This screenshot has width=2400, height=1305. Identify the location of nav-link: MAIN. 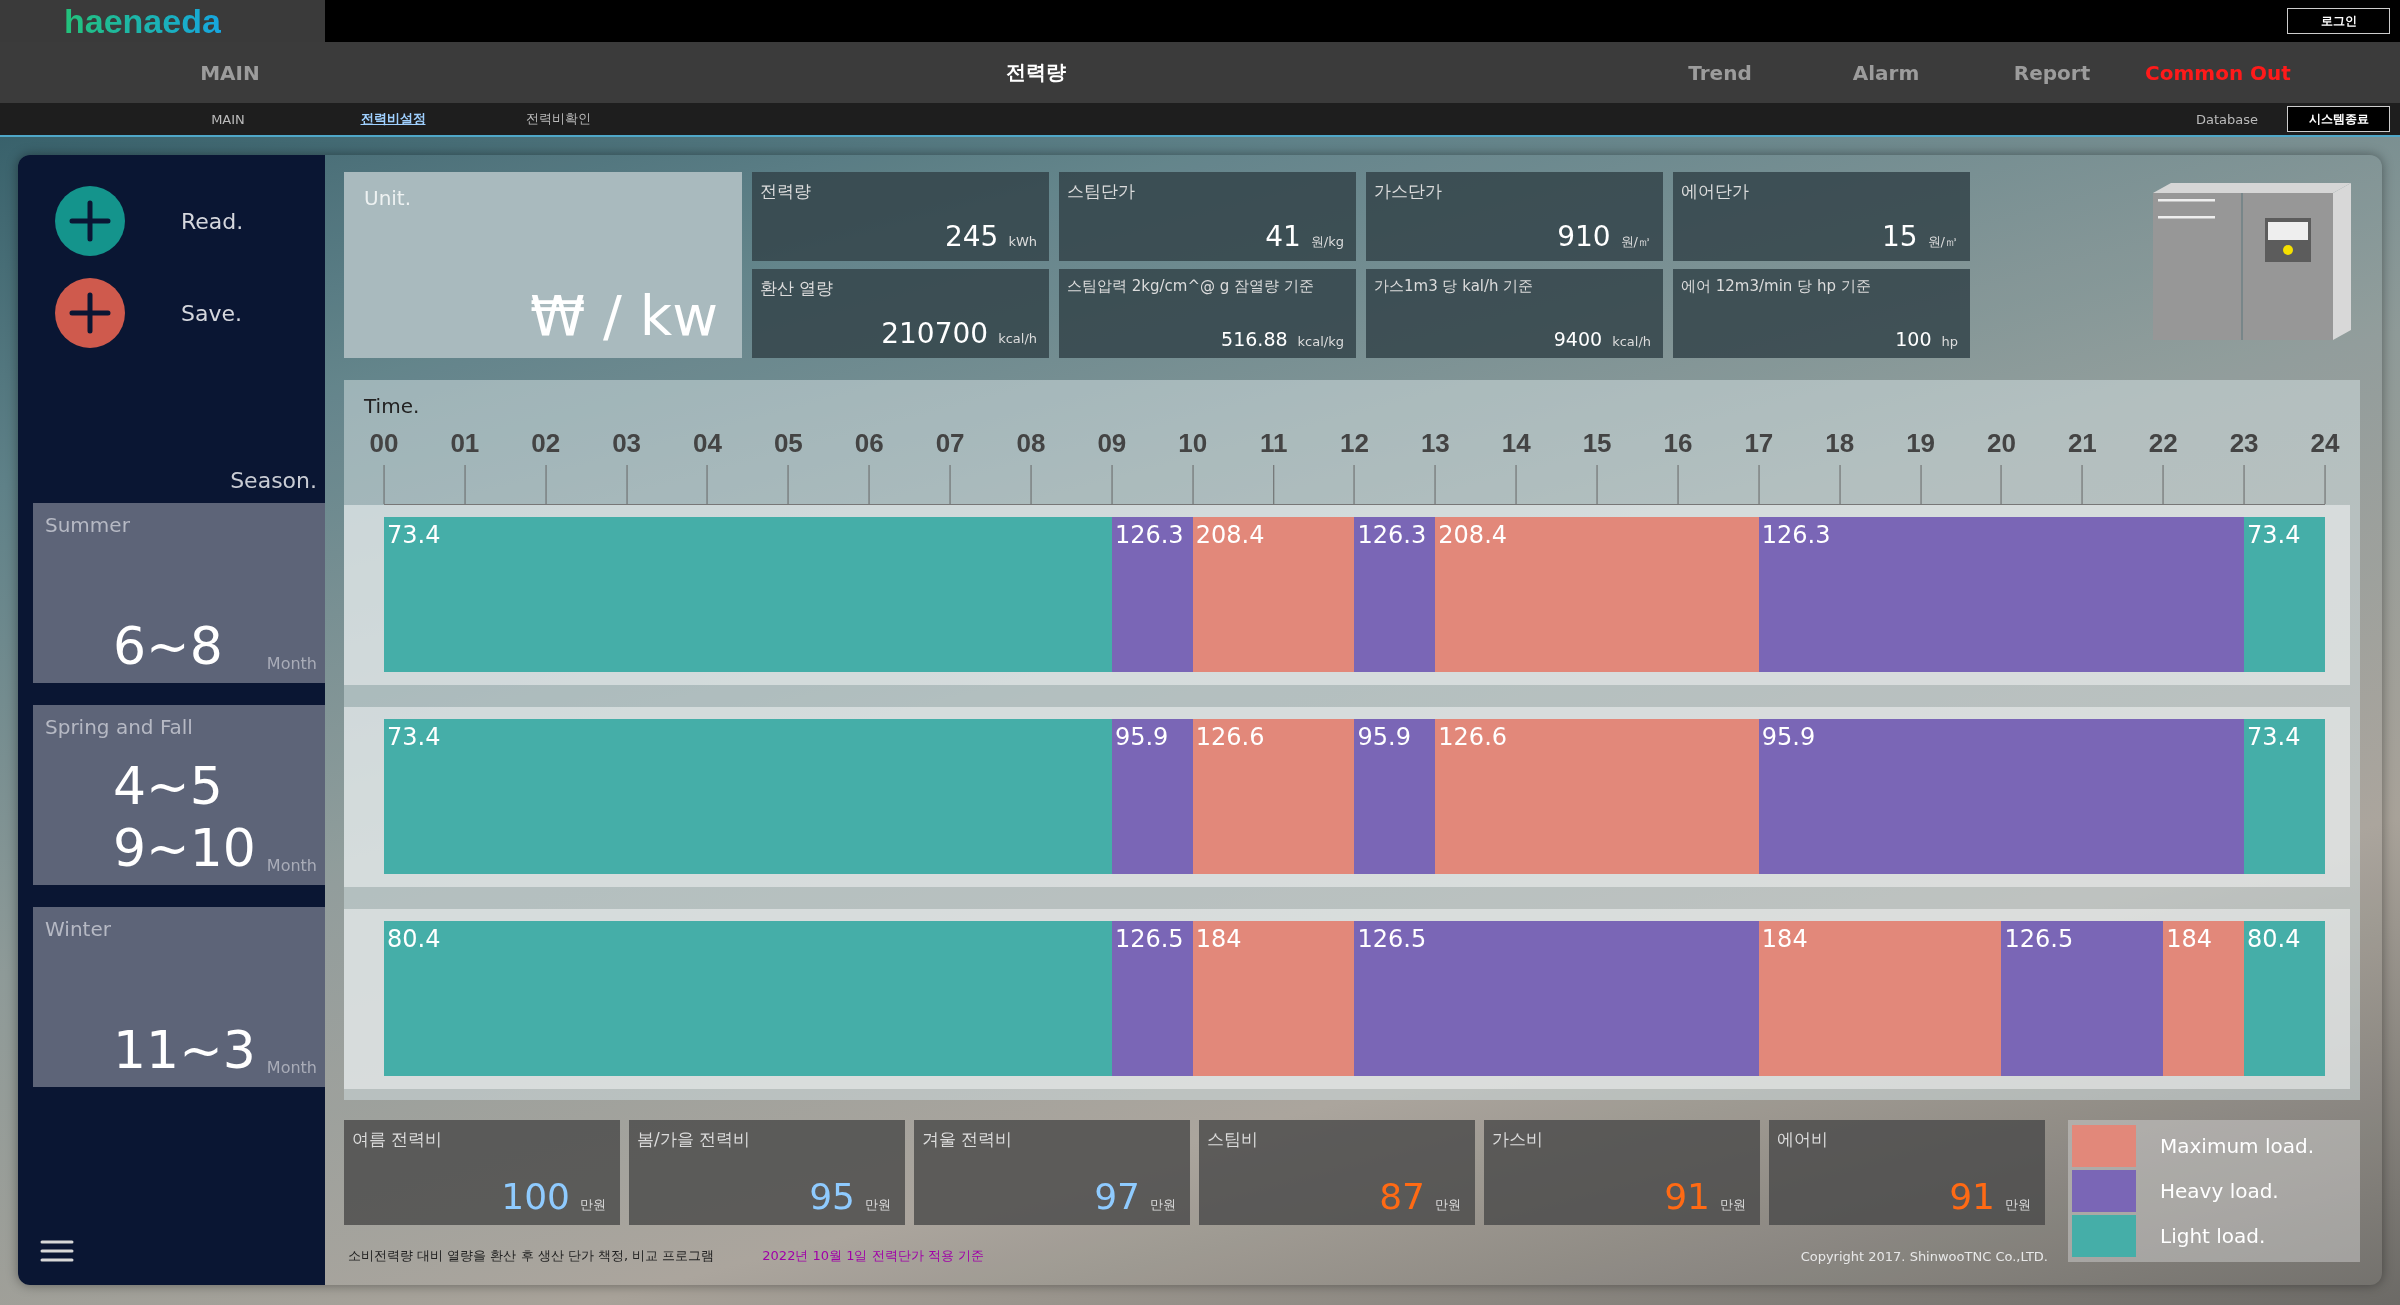
(230, 72).